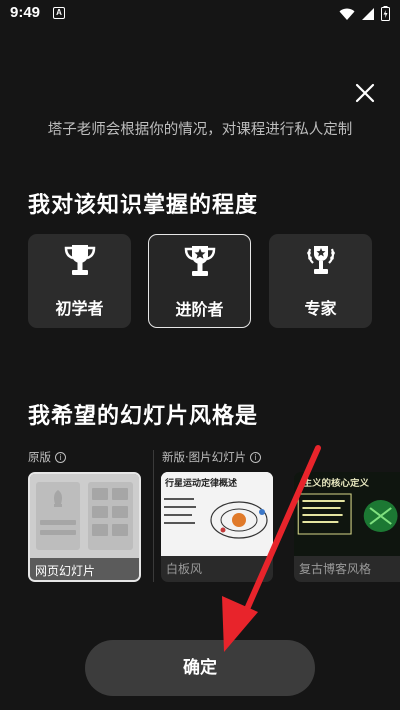 The height and width of the screenshot is (710, 400). I want to click on style-name: 白板风, so click(184, 569).